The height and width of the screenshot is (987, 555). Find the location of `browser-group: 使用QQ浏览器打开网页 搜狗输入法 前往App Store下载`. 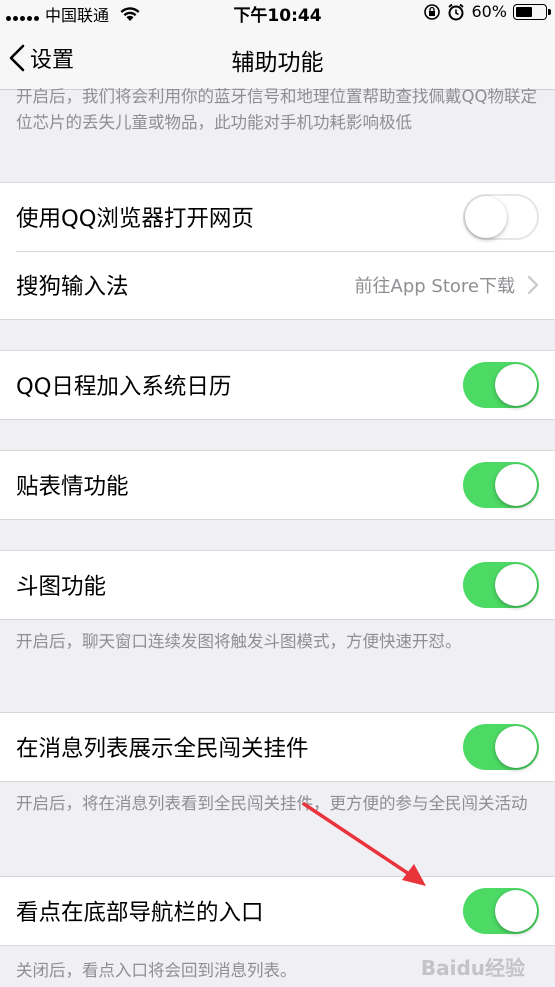

browser-group: 使用QQ浏览器打开网页 搜狗输入法 前往App Store下载 is located at coordinates (277, 251).